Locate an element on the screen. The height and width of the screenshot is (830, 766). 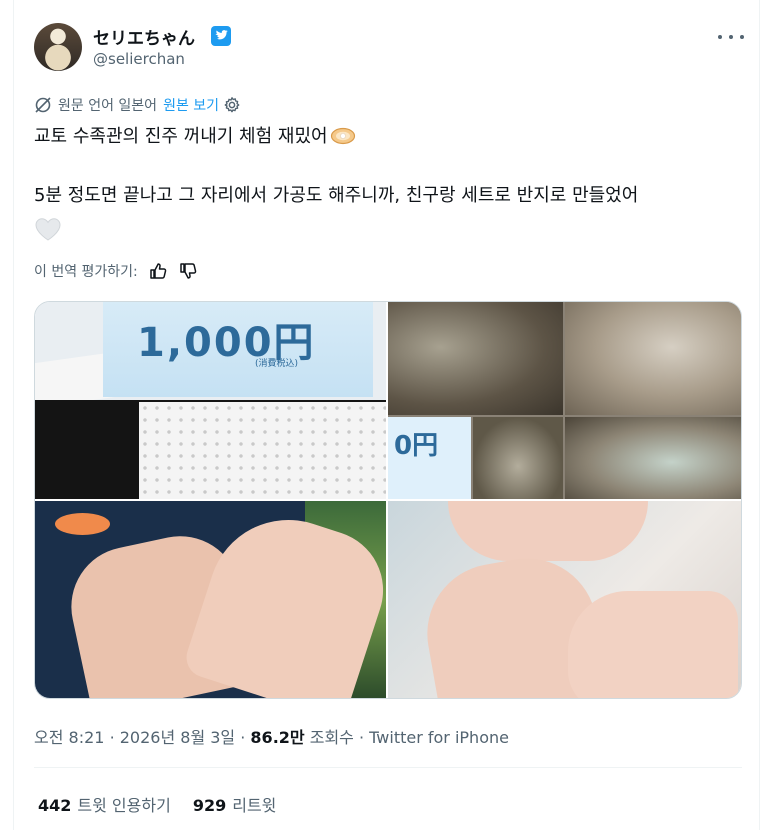
orange-fish is located at coordinates (82, 524).